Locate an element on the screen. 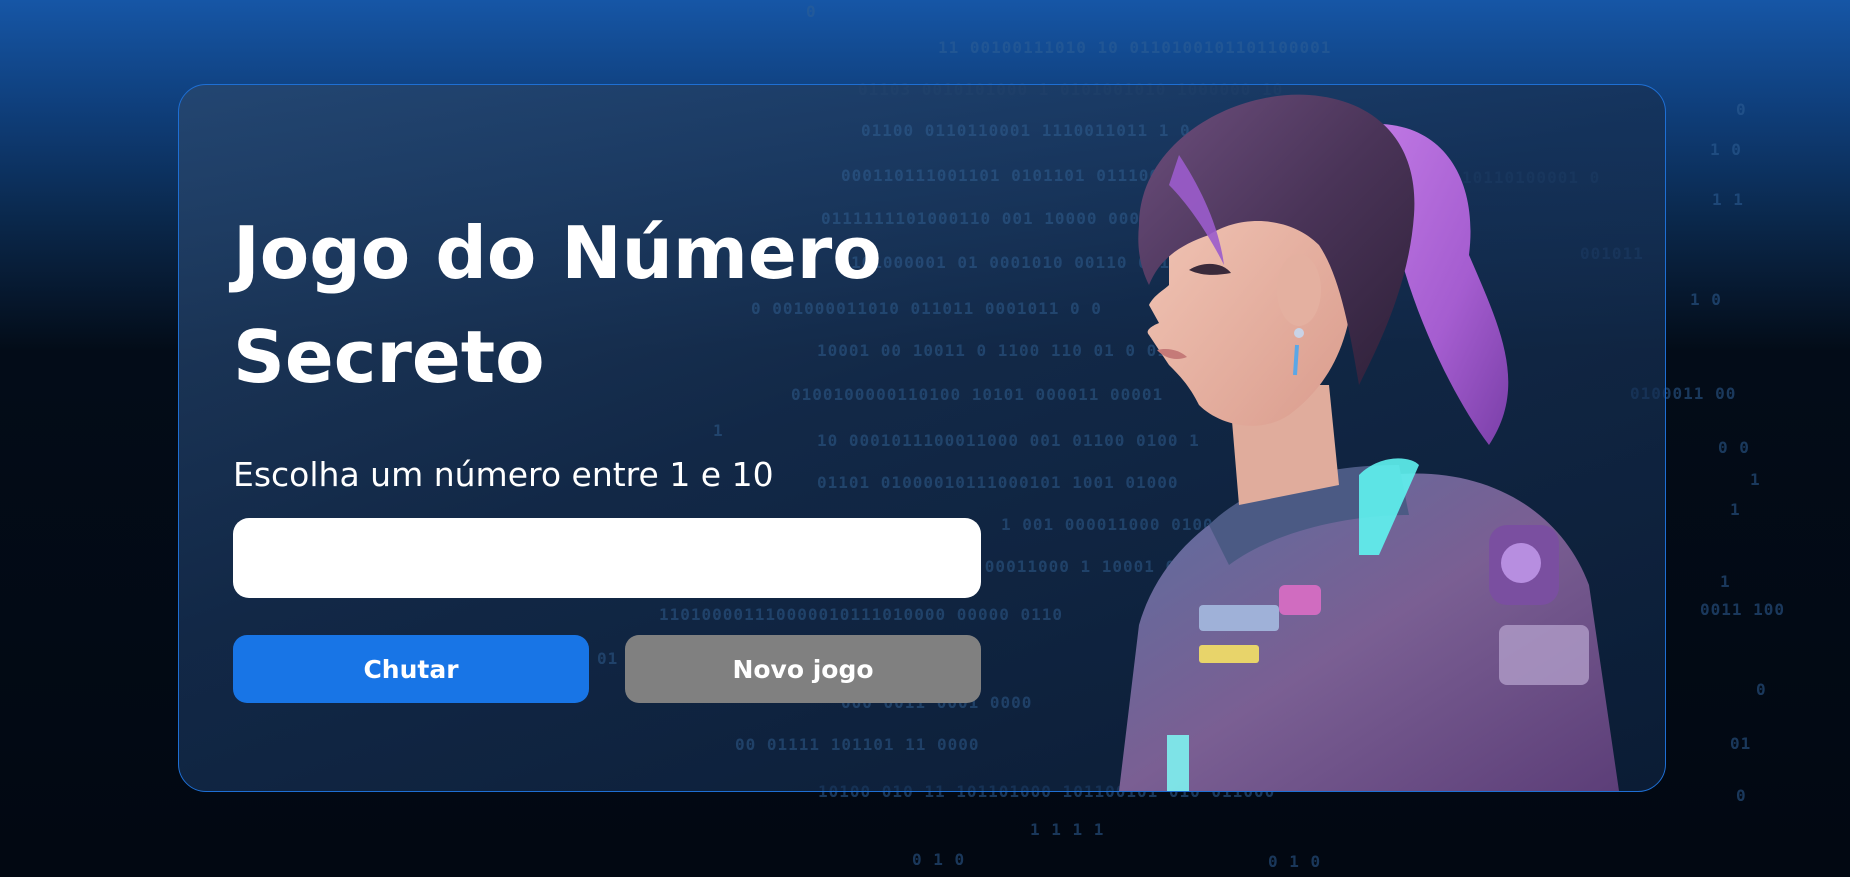 This screenshot has width=1850, height=877. page-title: Jogo do Número Secreto is located at coordinates (557, 305).